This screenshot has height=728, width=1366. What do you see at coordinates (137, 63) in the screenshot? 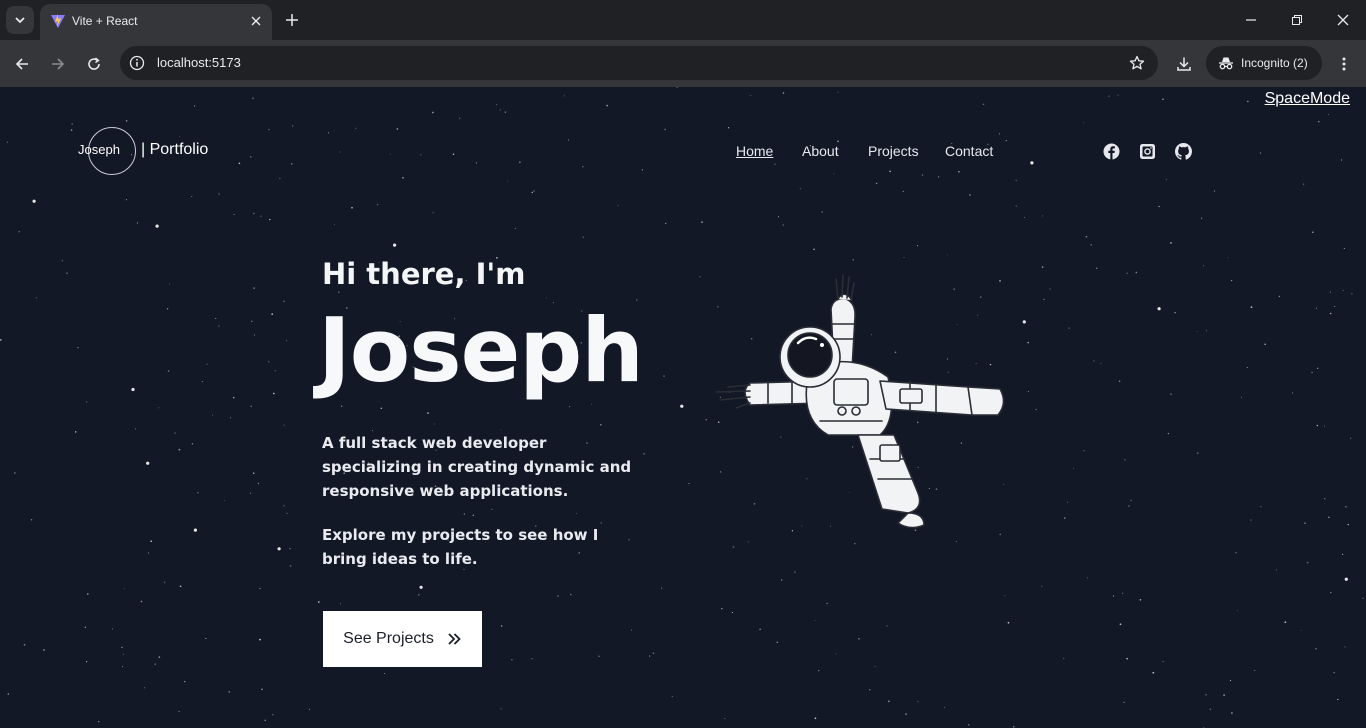
I see `site-info-button` at bounding box center [137, 63].